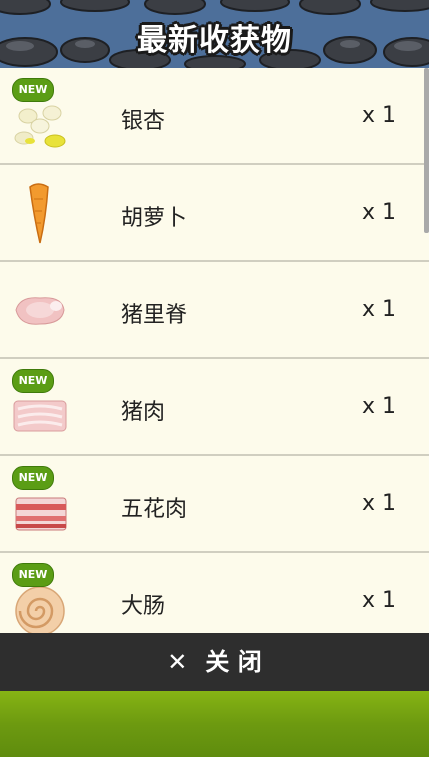  Describe the element at coordinates (214, 40) in the screenshot. I see `page-title: 最新收获物` at that location.